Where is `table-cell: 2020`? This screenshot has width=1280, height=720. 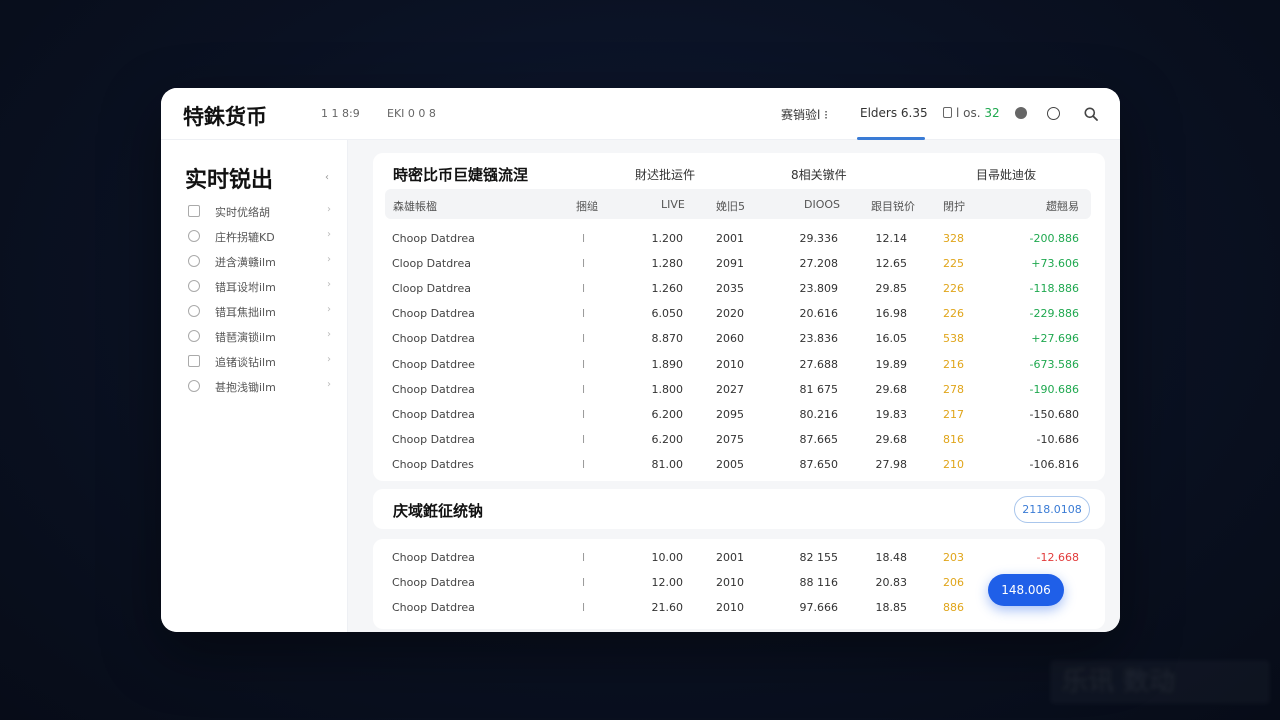 table-cell: 2020 is located at coordinates (730, 314).